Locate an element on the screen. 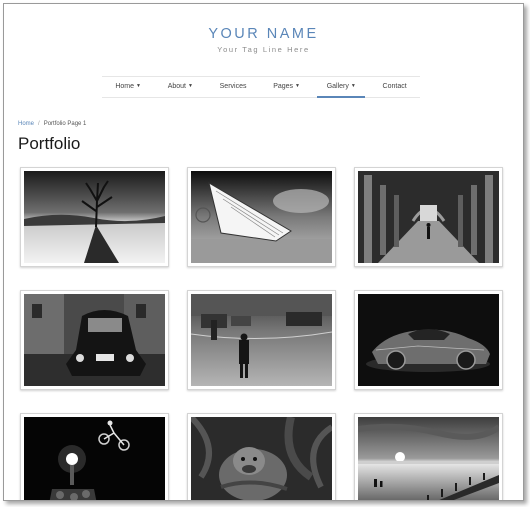  rainy-street-photo is located at coordinates (261, 340).